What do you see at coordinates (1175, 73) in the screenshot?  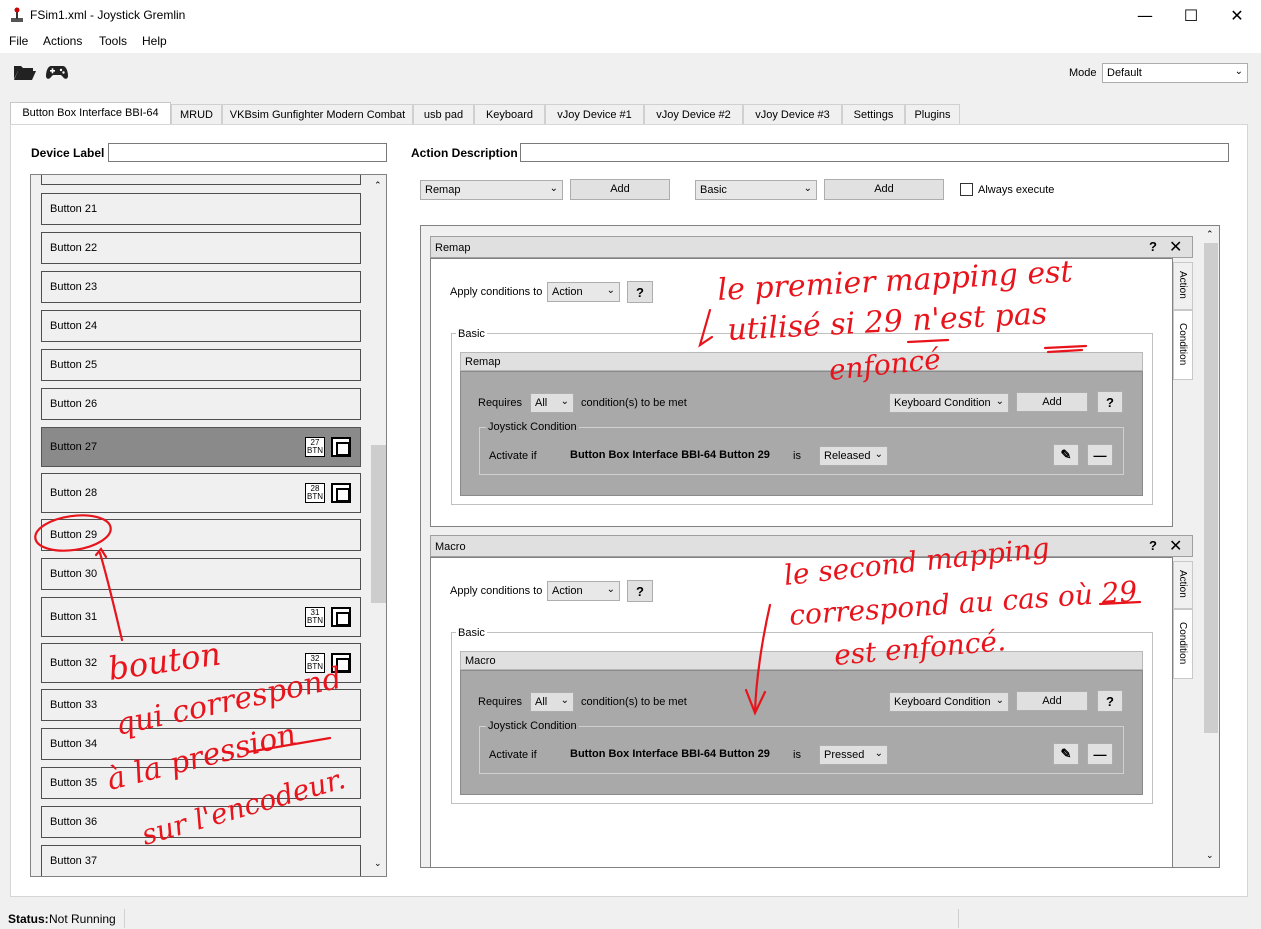 I see `mode-select: Default ⌄` at bounding box center [1175, 73].